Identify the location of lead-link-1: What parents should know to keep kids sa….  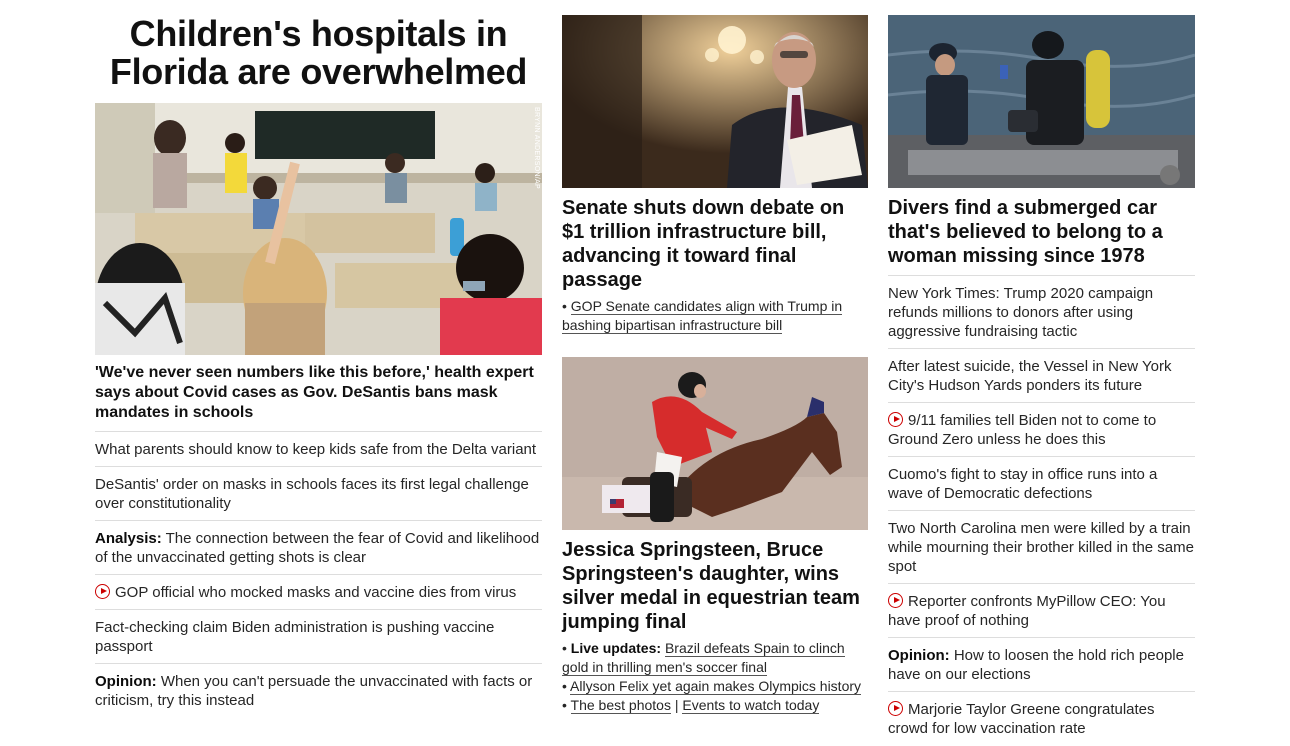
(318, 449).